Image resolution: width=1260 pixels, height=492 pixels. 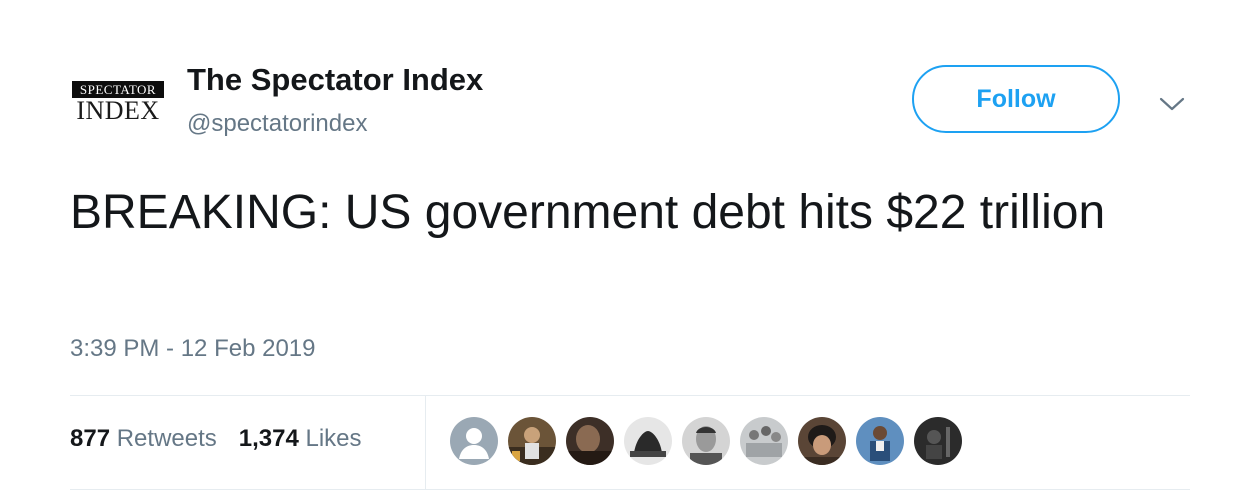 I want to click on liker-avatars, so click(x=711, y=441).